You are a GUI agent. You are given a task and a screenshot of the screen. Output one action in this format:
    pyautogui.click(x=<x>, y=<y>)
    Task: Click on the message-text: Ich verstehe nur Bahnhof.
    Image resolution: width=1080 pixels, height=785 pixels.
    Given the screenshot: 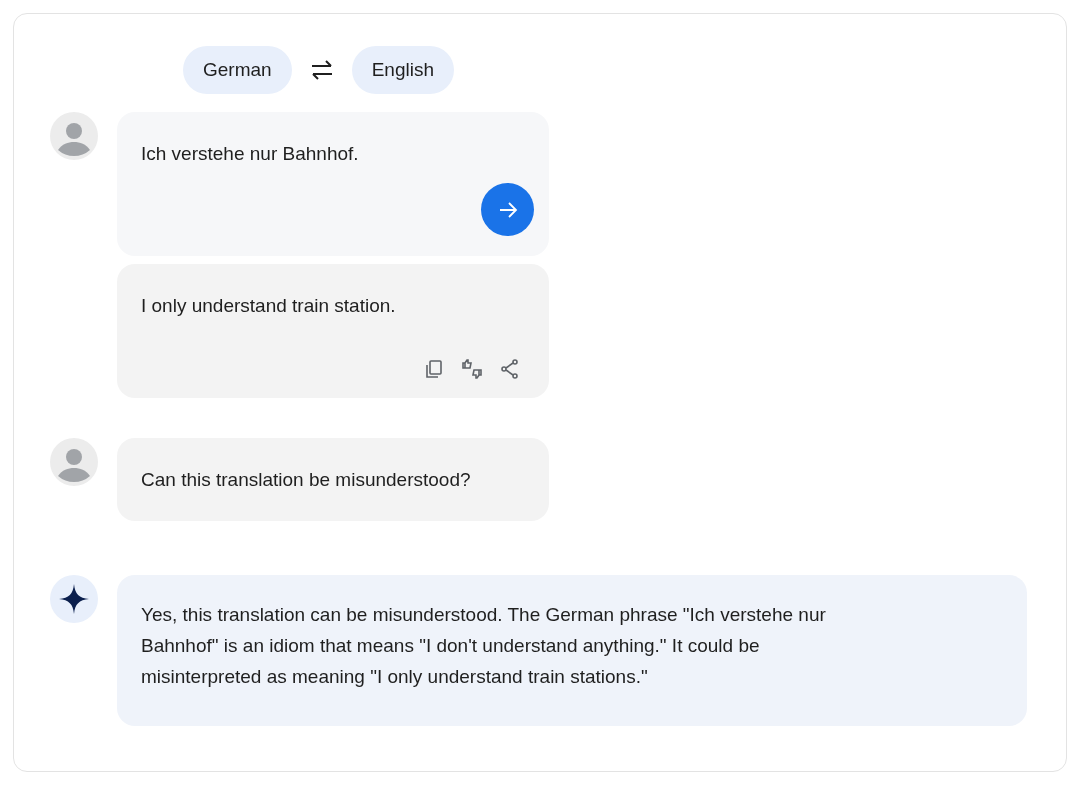 What is the action you would take?
    pyautogui.click(x=250, y=154)
    